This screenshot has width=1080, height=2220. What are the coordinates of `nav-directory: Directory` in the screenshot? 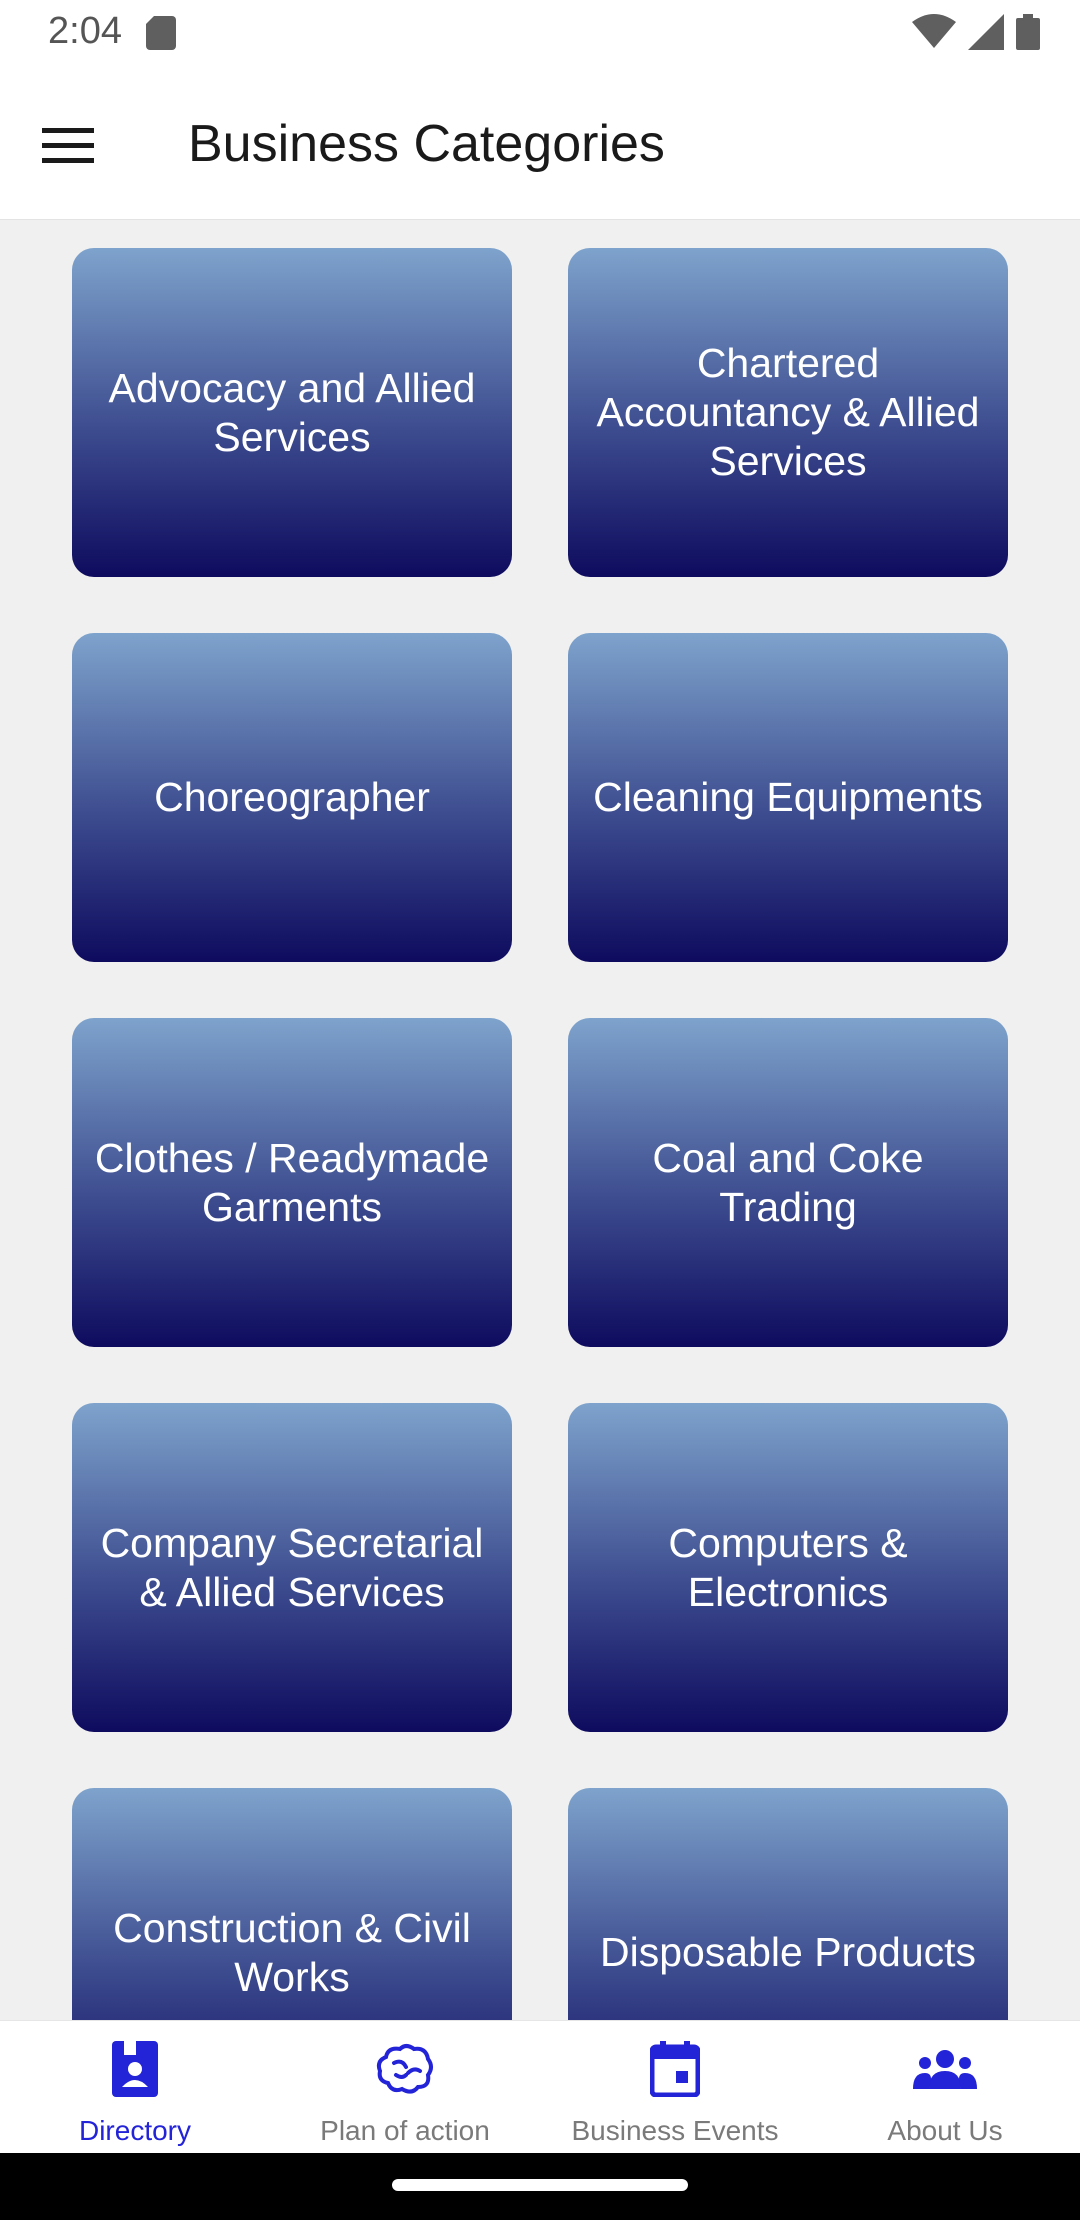 It's located at (135, 2087).